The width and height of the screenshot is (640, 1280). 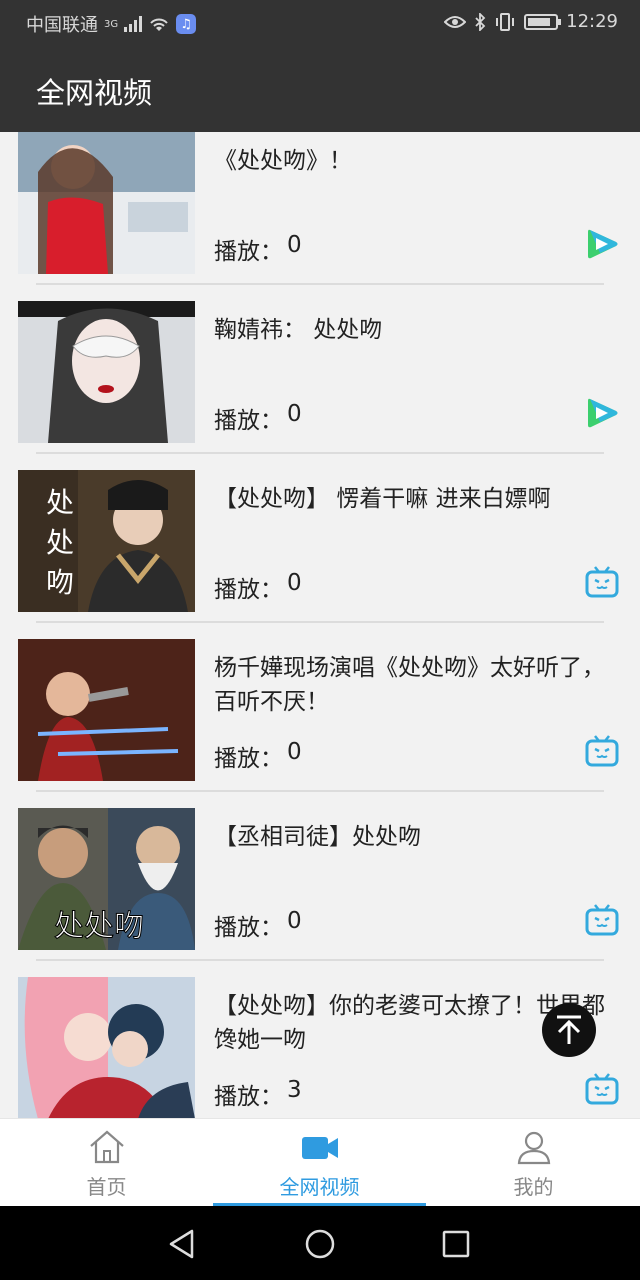 I want to click on video-camera-icon, so click(x=320, y=1147).